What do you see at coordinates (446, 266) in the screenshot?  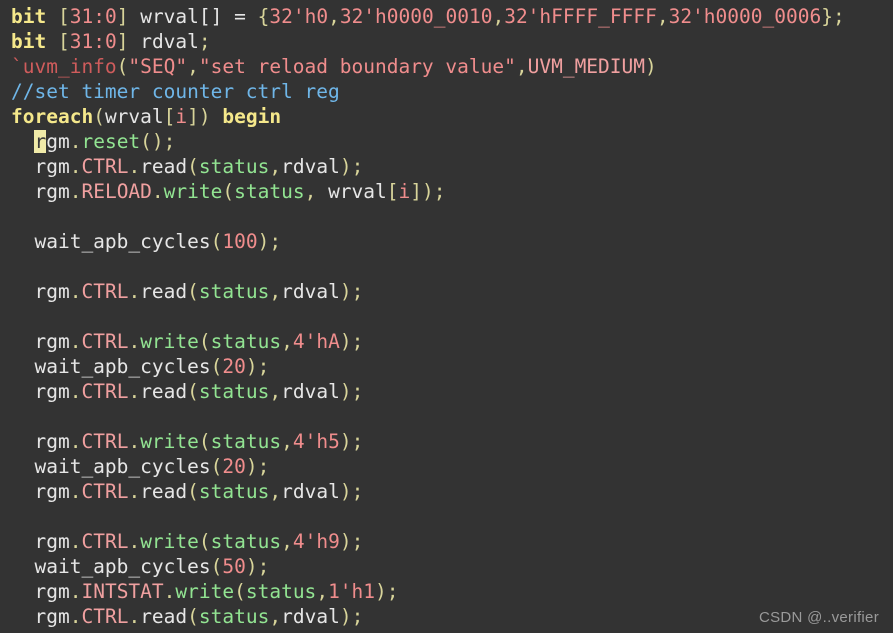 I see `code-line-11-blank` at bounding box center [446, 266].